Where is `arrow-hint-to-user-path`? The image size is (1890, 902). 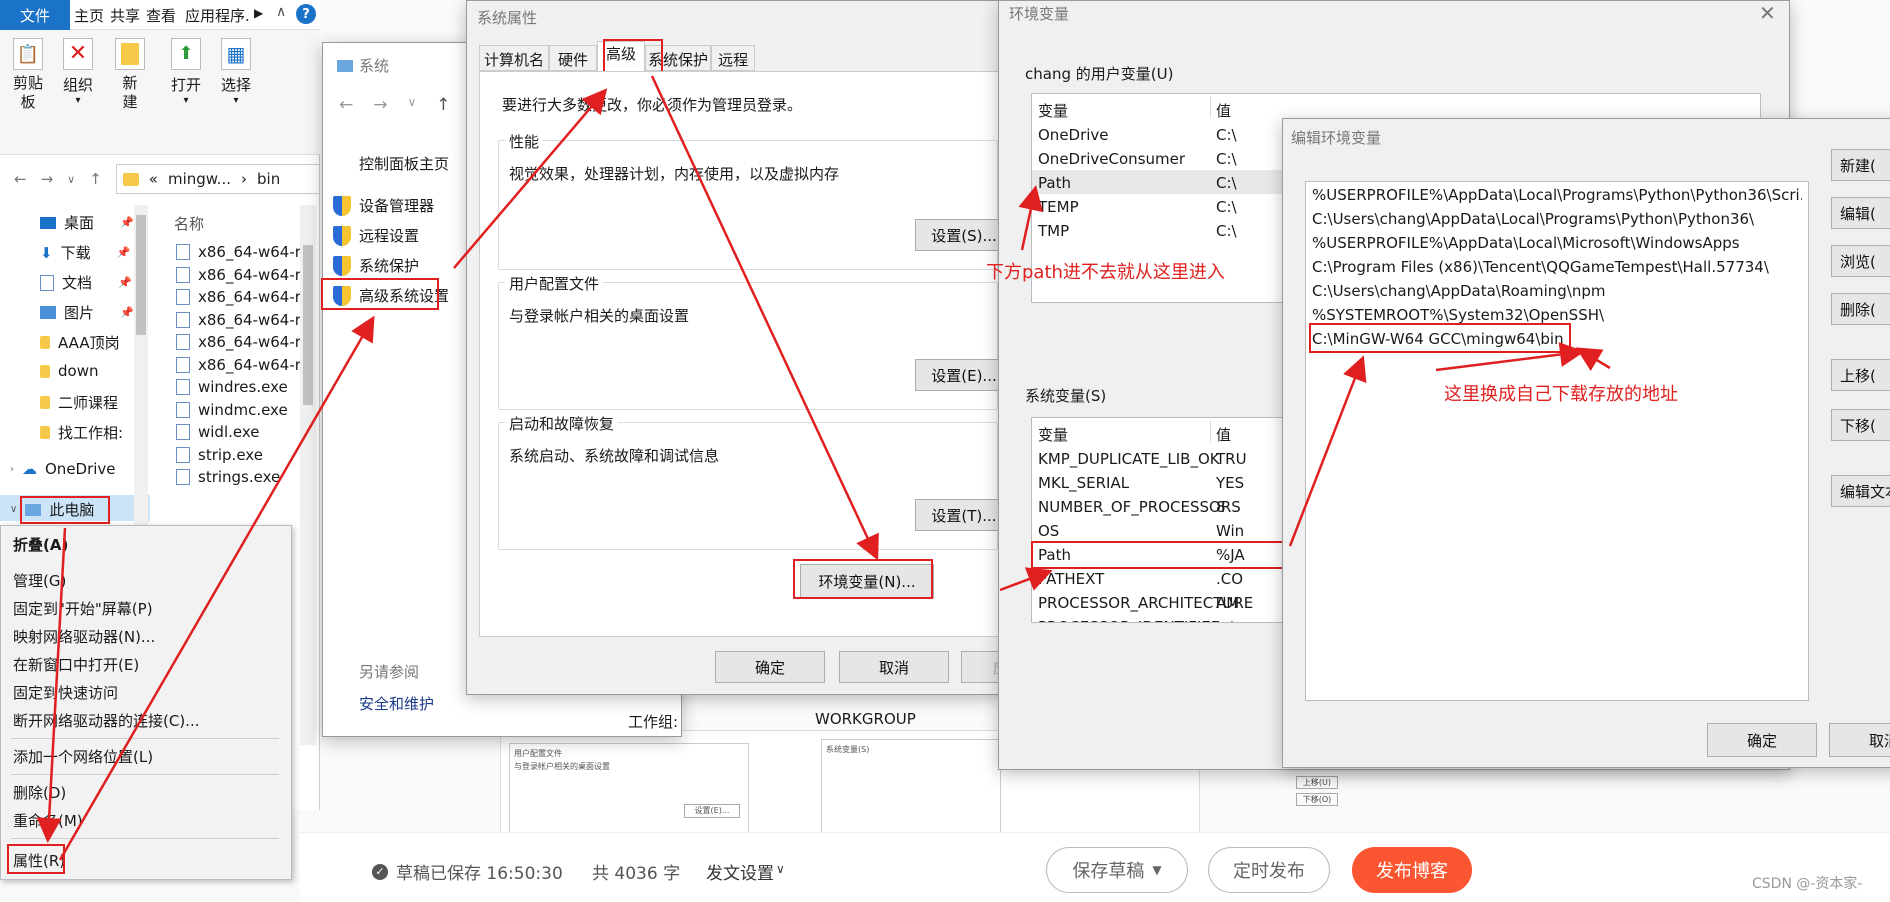 arrow-hint-to-user-path is located at coordinates (1030, 218).